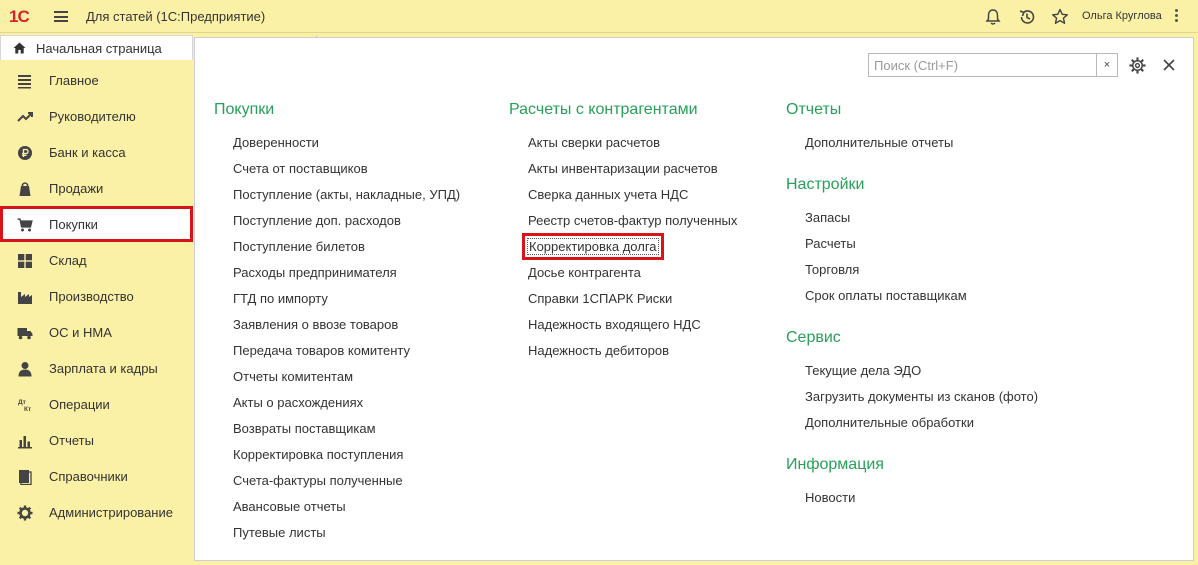 The image size is (1198, 565). I want to click on book-icon, so click(25, 477).